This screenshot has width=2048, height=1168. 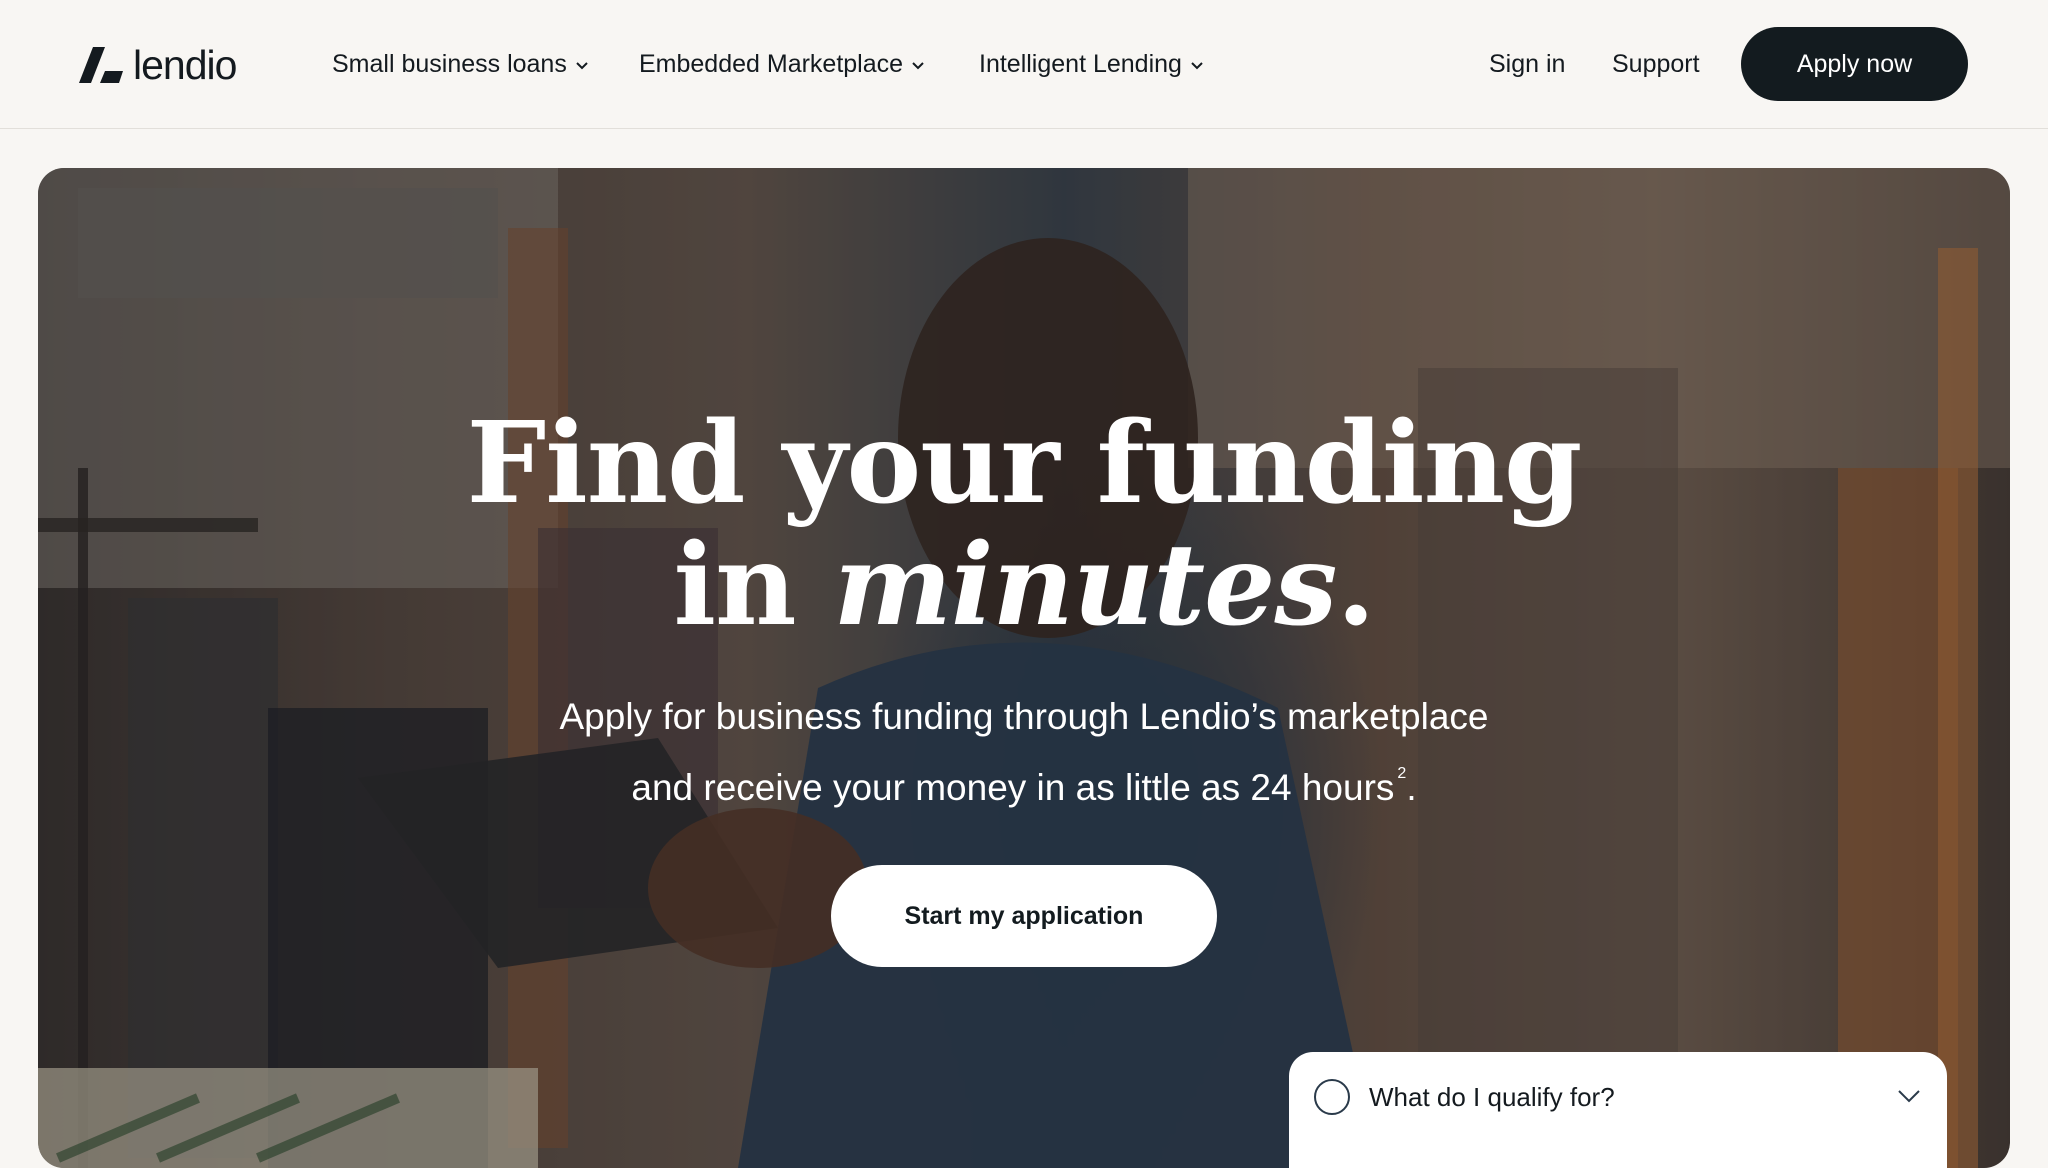 I want to click on headline-line-1: Find your funding, so click(x=1024, y=463).